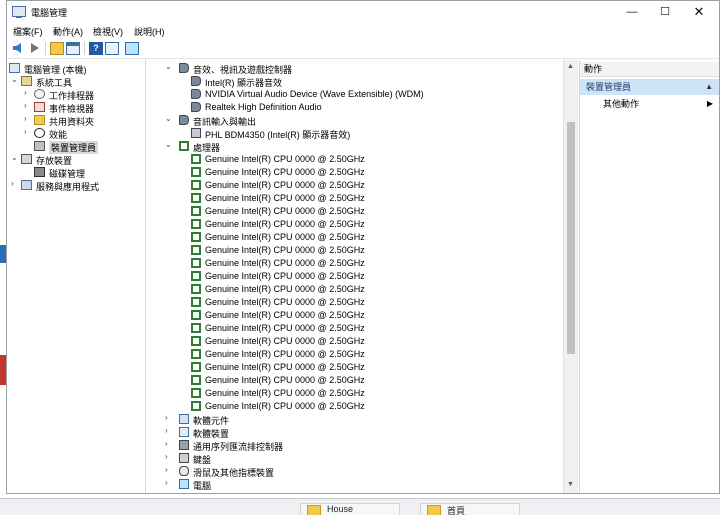 The width and height of the screenshot is (720, 515). Describe the element at coordinates (570, 484) in the screenshot. I see `scroll-down-icon: ▼` at that location.